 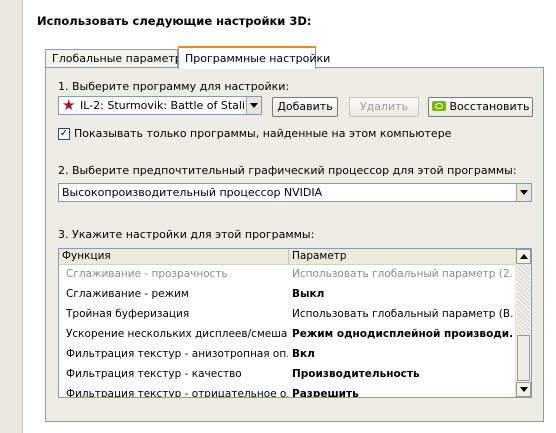 What do you see at coordinates (438, 106) in the screenshot?
I see `nvidia-icon` at bounding box center [438, 106].